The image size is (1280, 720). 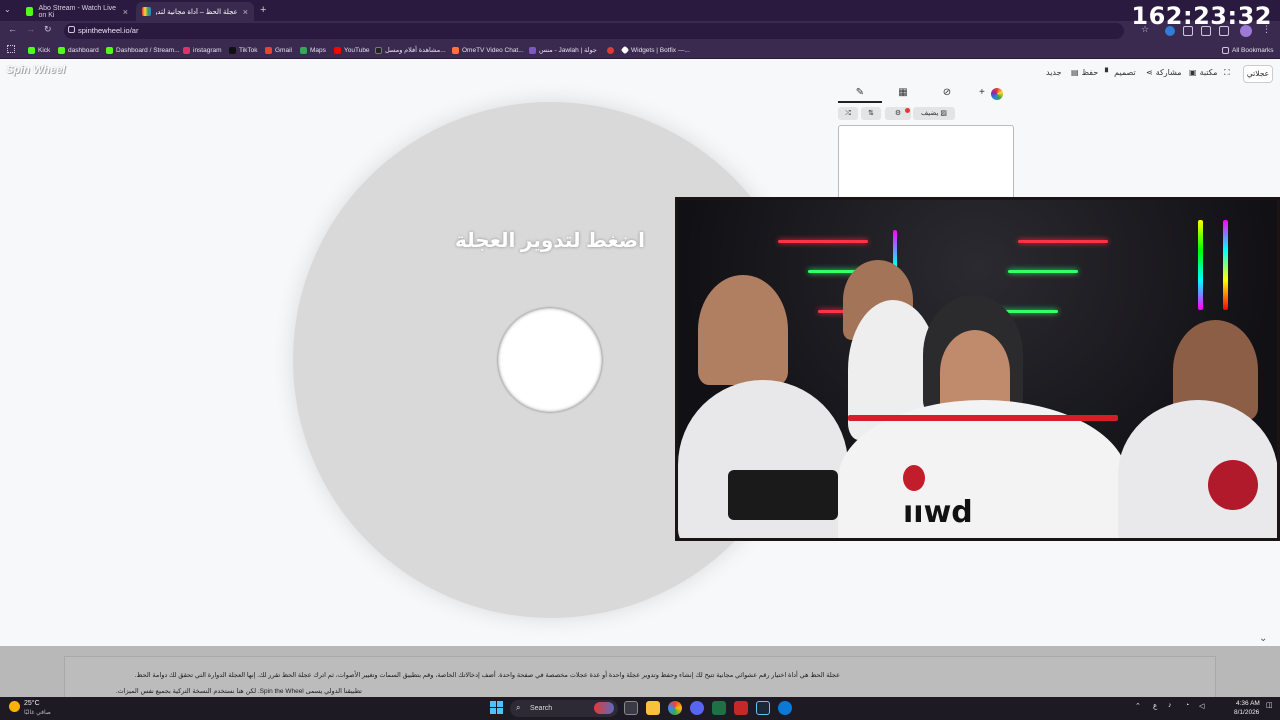 What do you see at coordinates (1138, 706) in the screenshot?
I see `tray-chevron-icon: ⌃` at bounding box center [1138, 706].